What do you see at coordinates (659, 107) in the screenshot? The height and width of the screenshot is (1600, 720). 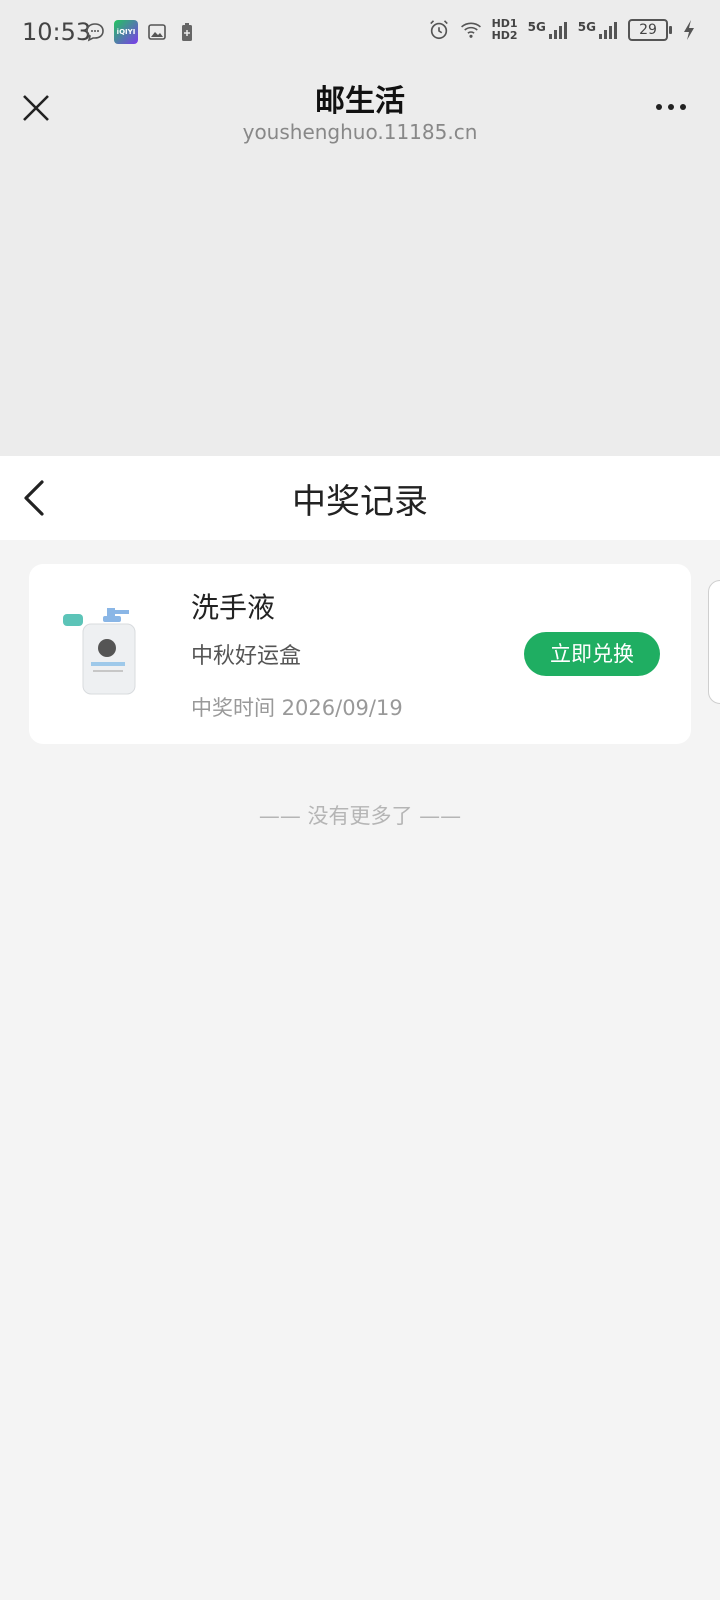 I see `more-icon` at bounding box center [659, 107].